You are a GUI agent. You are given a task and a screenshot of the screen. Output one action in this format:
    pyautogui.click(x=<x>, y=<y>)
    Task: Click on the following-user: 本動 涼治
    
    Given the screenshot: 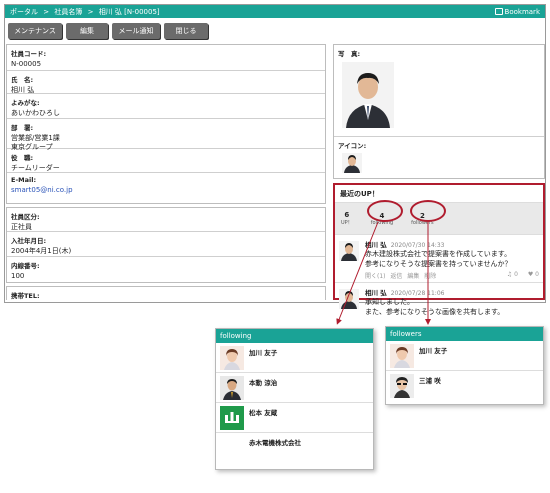 What is the action you would take?
    pyautogui.click(x=294, y=388)
    